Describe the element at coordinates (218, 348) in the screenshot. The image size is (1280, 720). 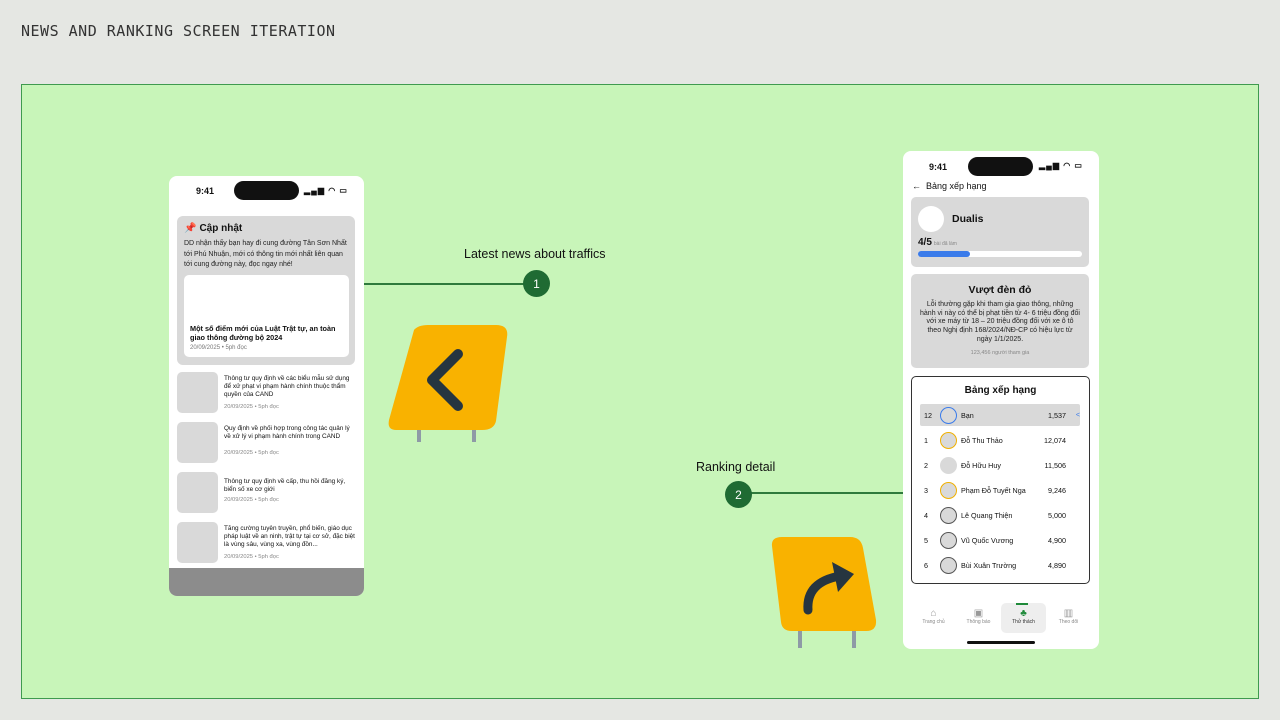
I see `featured-article-meta: 20/09/2025 • 5ph đọc` at that location.